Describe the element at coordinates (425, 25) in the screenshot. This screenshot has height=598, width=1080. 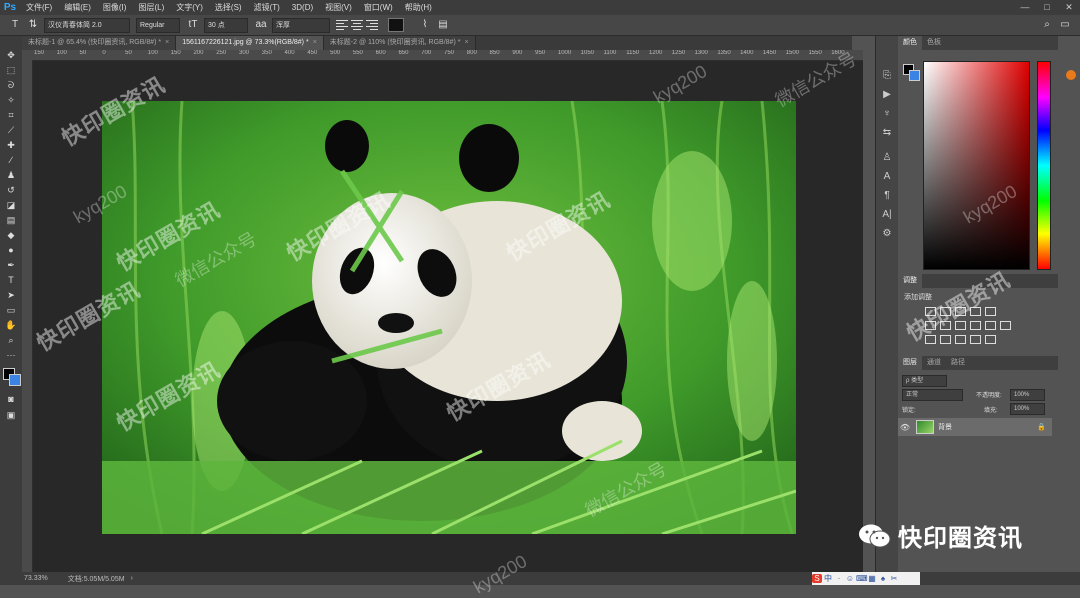
I see `warp-text-icon: ⌇` at that location.